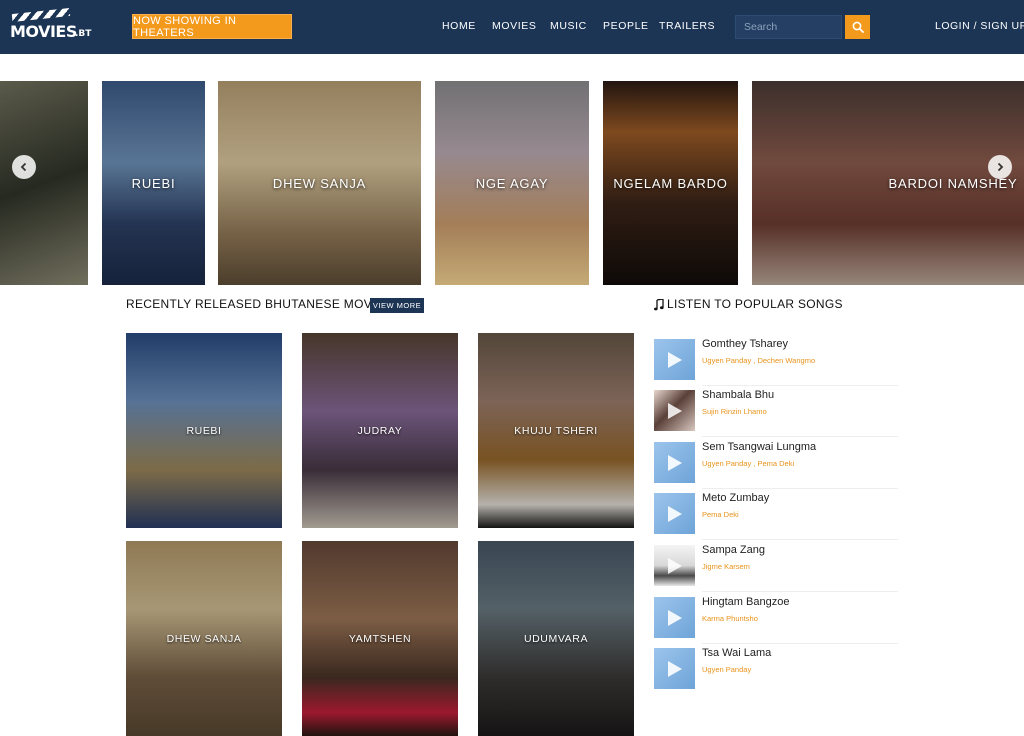 This screenshot has height=736, width=1024. What do you see at coordinates (568, 26) in the screenshot?
I see `nav-music: MUSIC` at bounding box center [568, 26].